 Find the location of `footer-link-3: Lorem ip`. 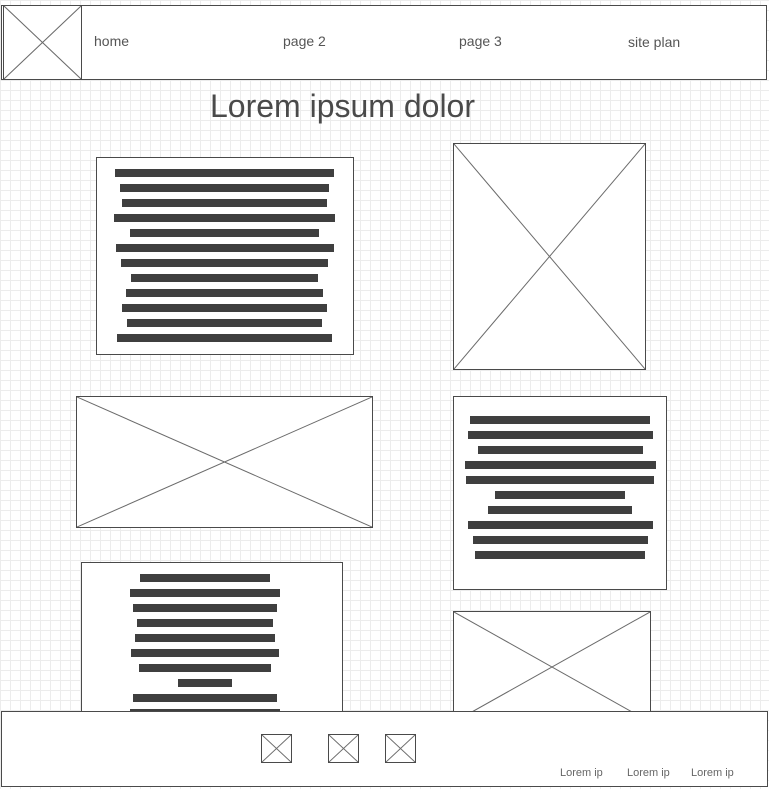

footer-link-3: Lorem ip is located at coordinates (712, 773).